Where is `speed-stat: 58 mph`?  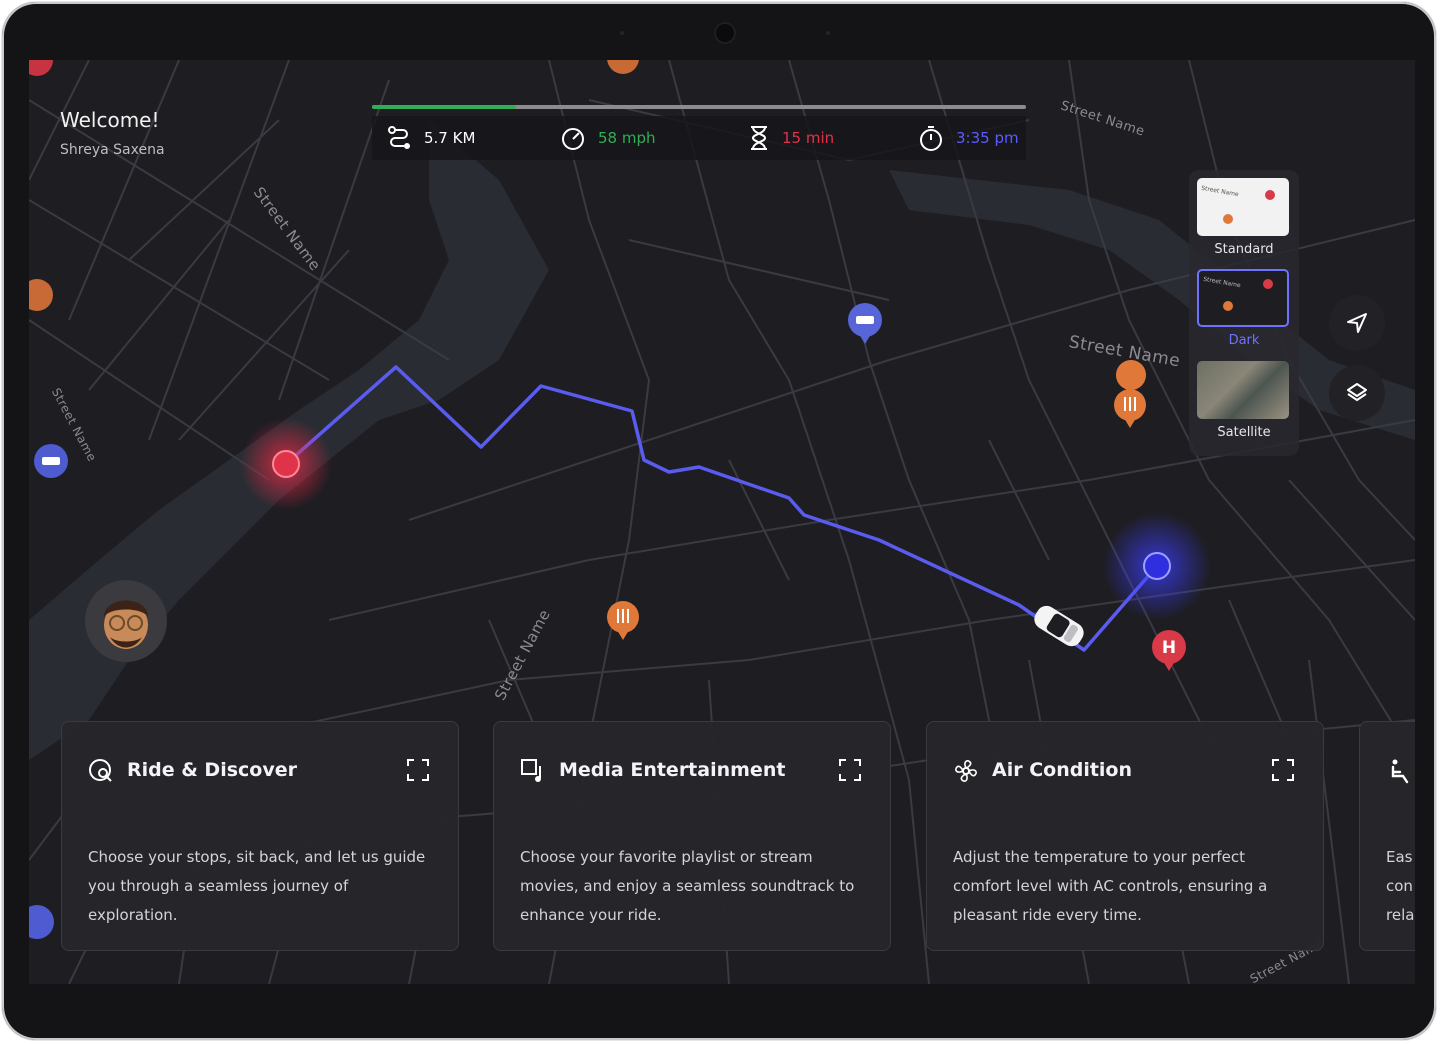 speed-stat: 58 mph is located at coordinates (608, 138).